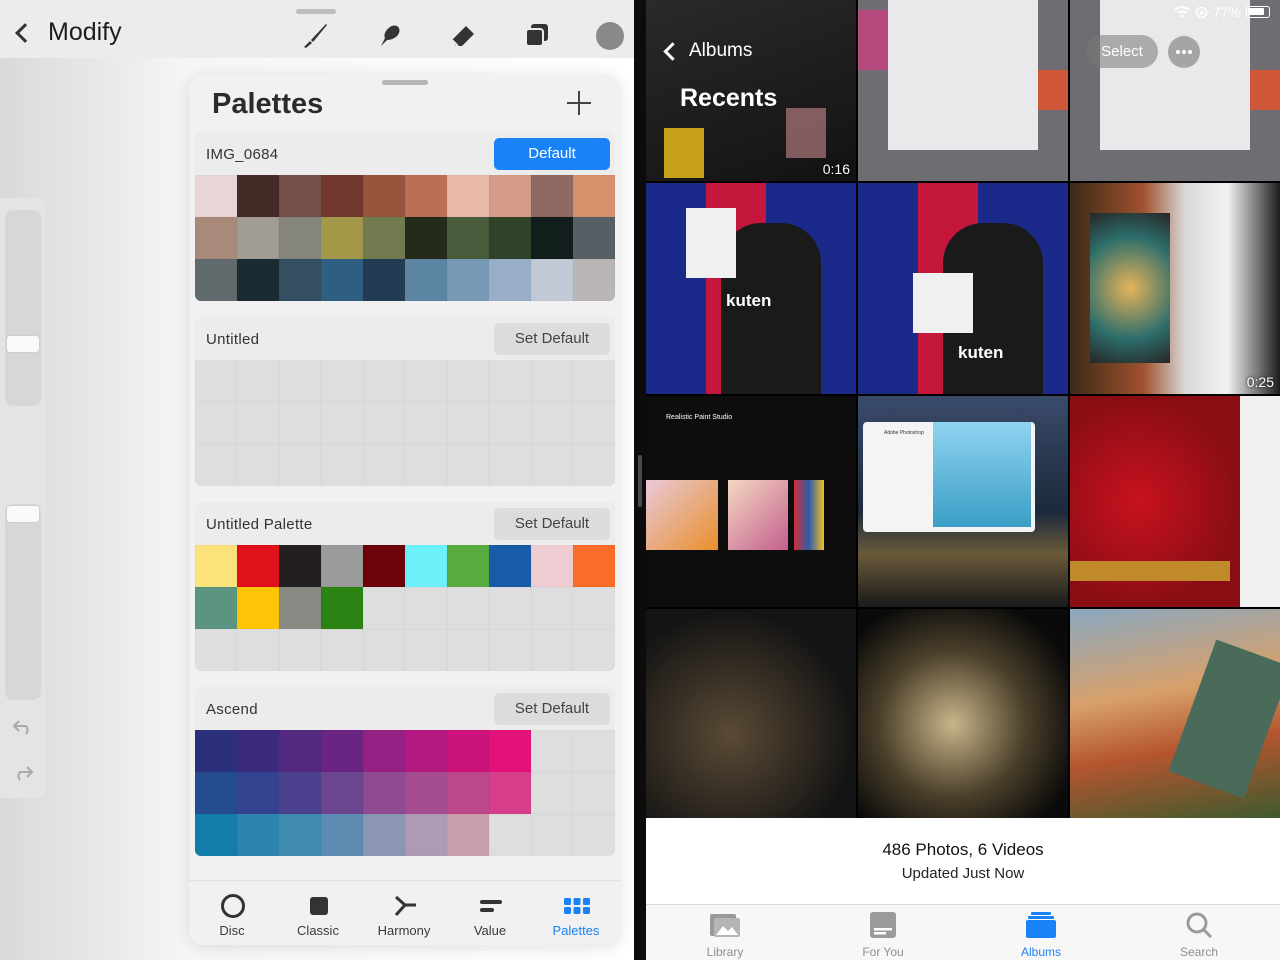 The height and width of the screenshot is (960, 1280). Describe the element at coordinates (1175, 288) in the screenshot. I see `photo-thumbnail: 0:25` at that location.